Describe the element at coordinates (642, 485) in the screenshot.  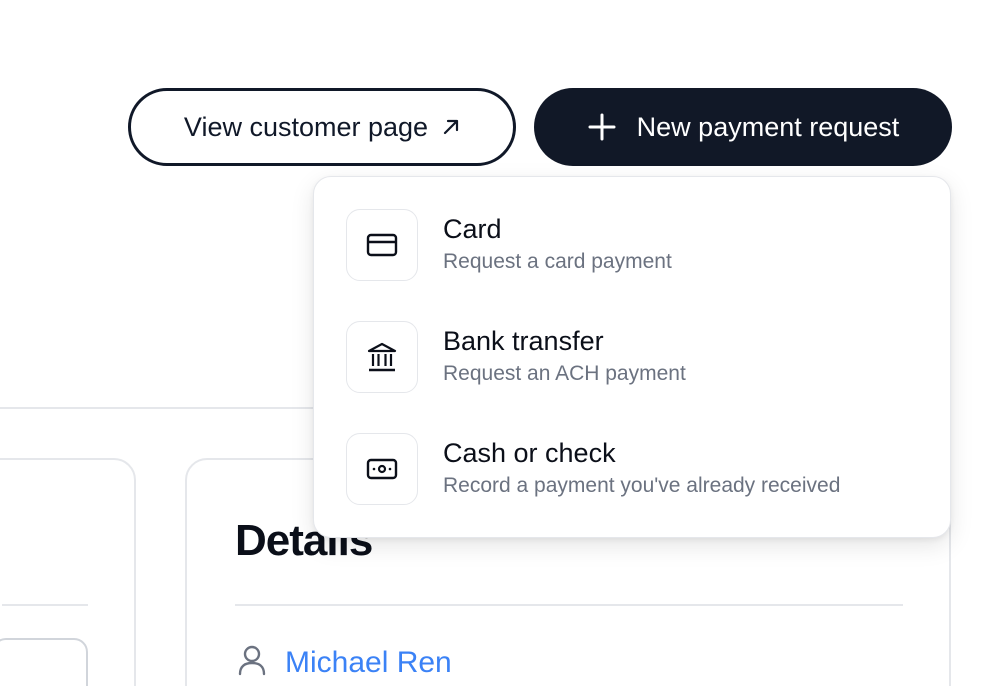
I see `menu-item-cash-or-check-description: Record a payment you've already received` at that location.